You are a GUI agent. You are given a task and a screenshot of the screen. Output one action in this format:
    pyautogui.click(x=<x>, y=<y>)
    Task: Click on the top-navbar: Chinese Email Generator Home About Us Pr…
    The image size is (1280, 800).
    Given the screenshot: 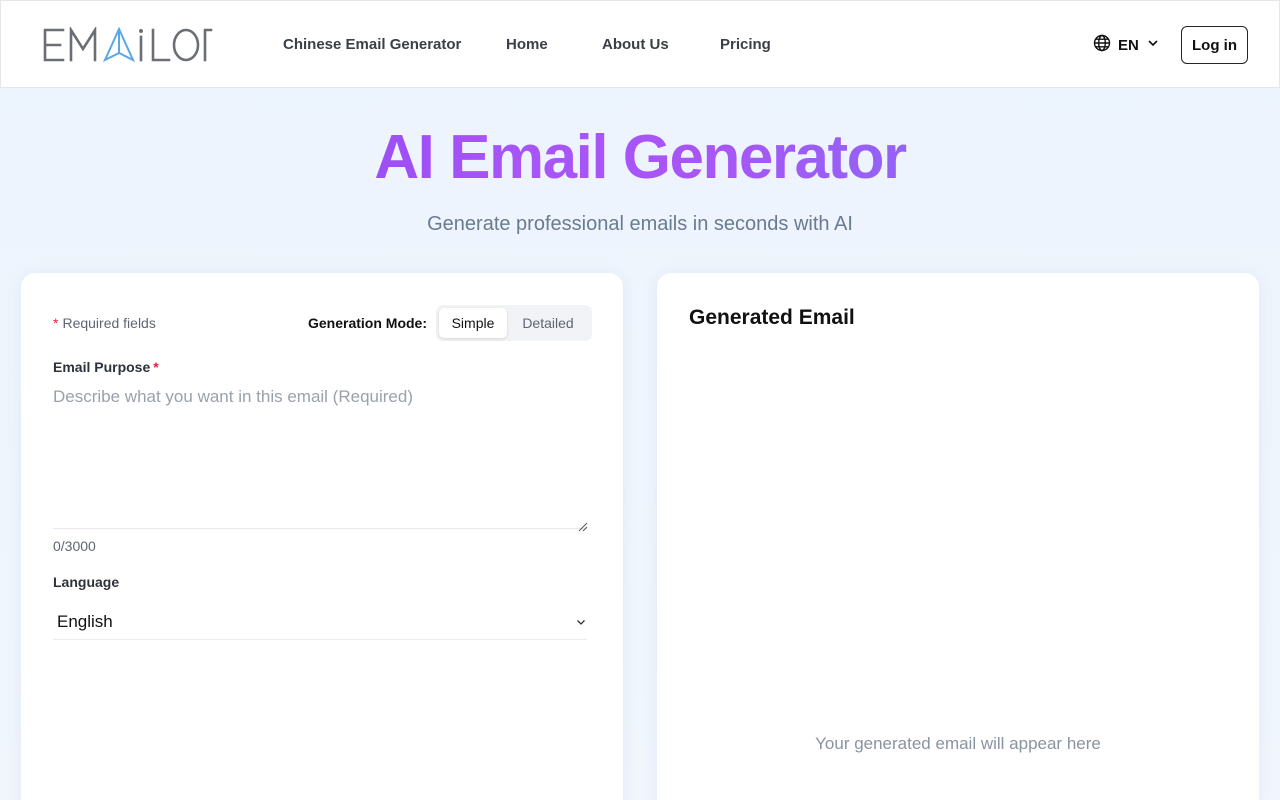 What is the action you would take?
    pyautogui.click(x=640, y=44)
    